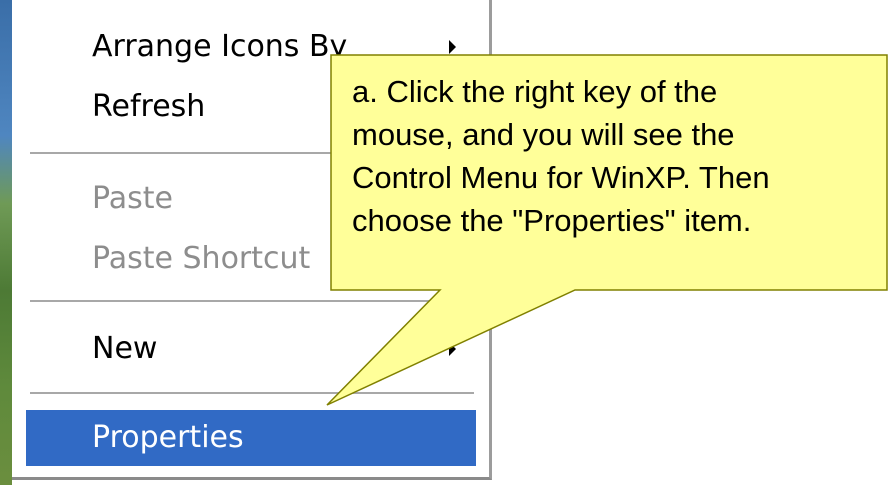  What do you see at coordinates (561, 177) in the screenshot?
I see `callout-line: Control Menu for WinXP. Then` at bounding box center [561, 177].